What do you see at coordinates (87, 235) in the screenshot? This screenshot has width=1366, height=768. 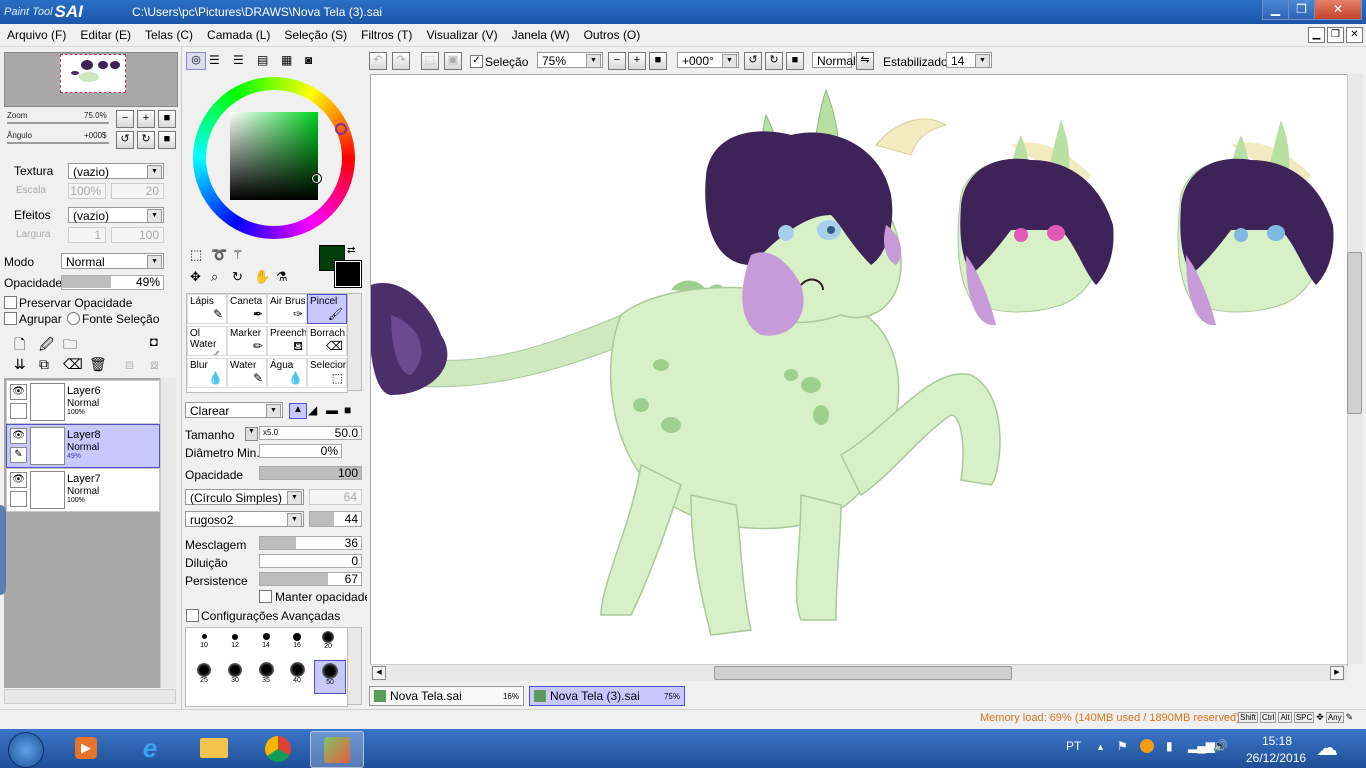 I see `width-value: 1` at bounding box center [87, 235].